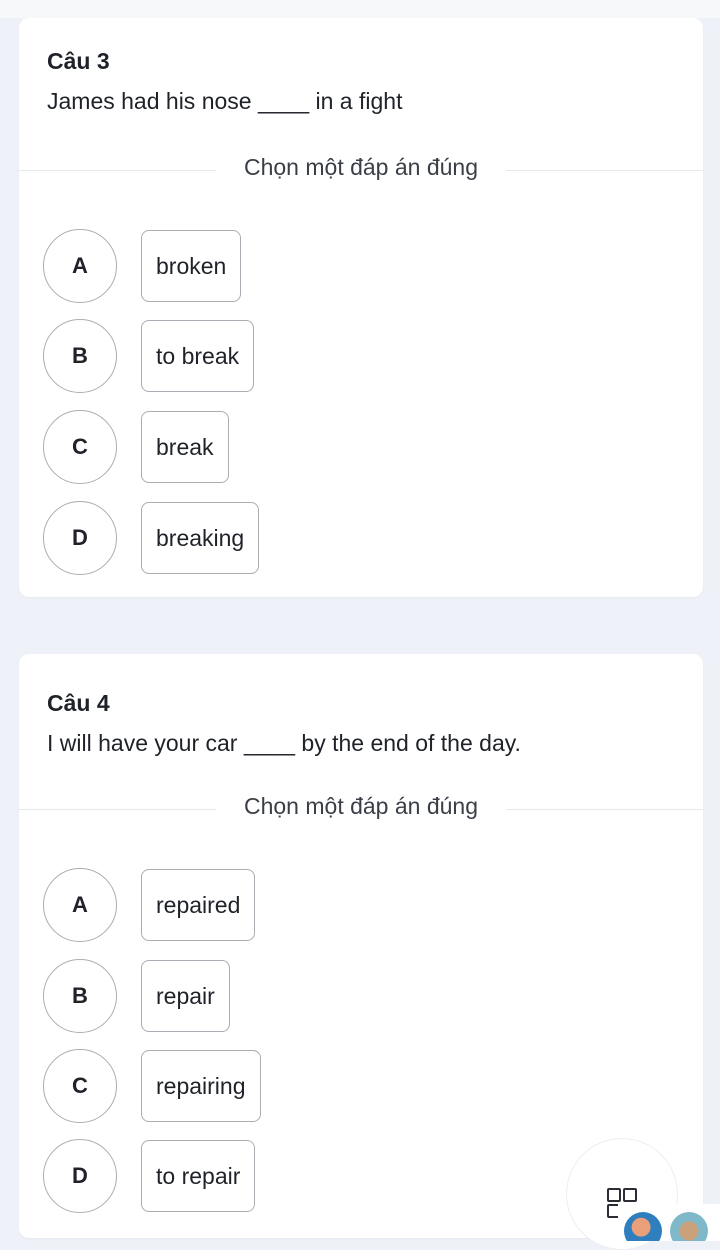 This screenshot has height=1250, width=720. Describe the element at coordinates (78, 703) in the screenshot. I see `question-title: Câu 4` at that location.